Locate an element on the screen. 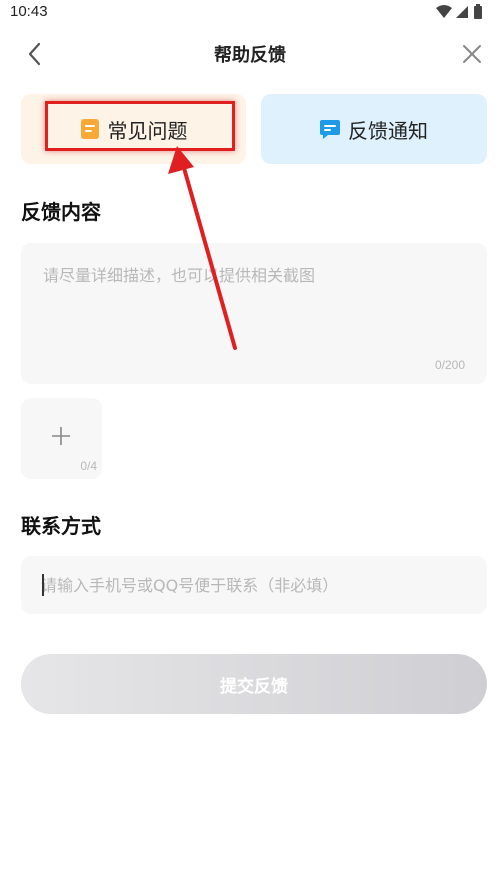 Image resolution: width=500 pixels, height=893 pixels. status-icons is located at coordinates (459, 11).